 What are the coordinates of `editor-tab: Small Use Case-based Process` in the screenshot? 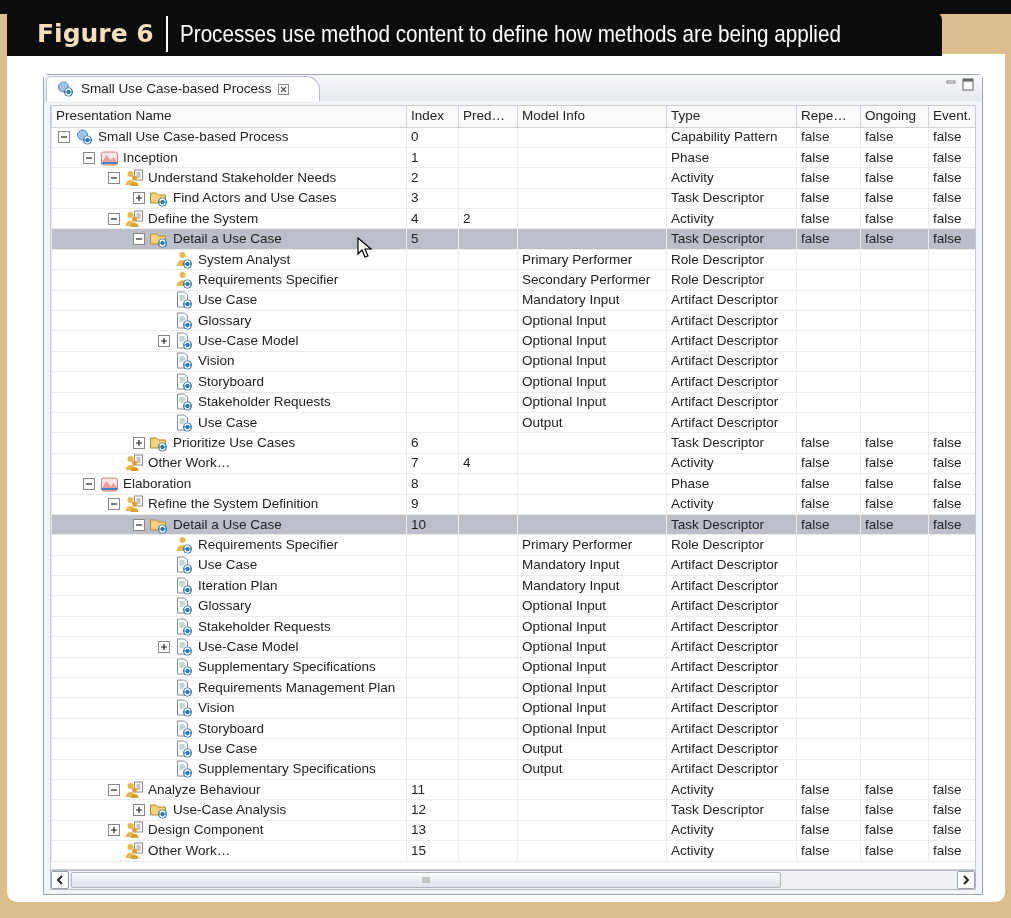 It's located at (183, 88).